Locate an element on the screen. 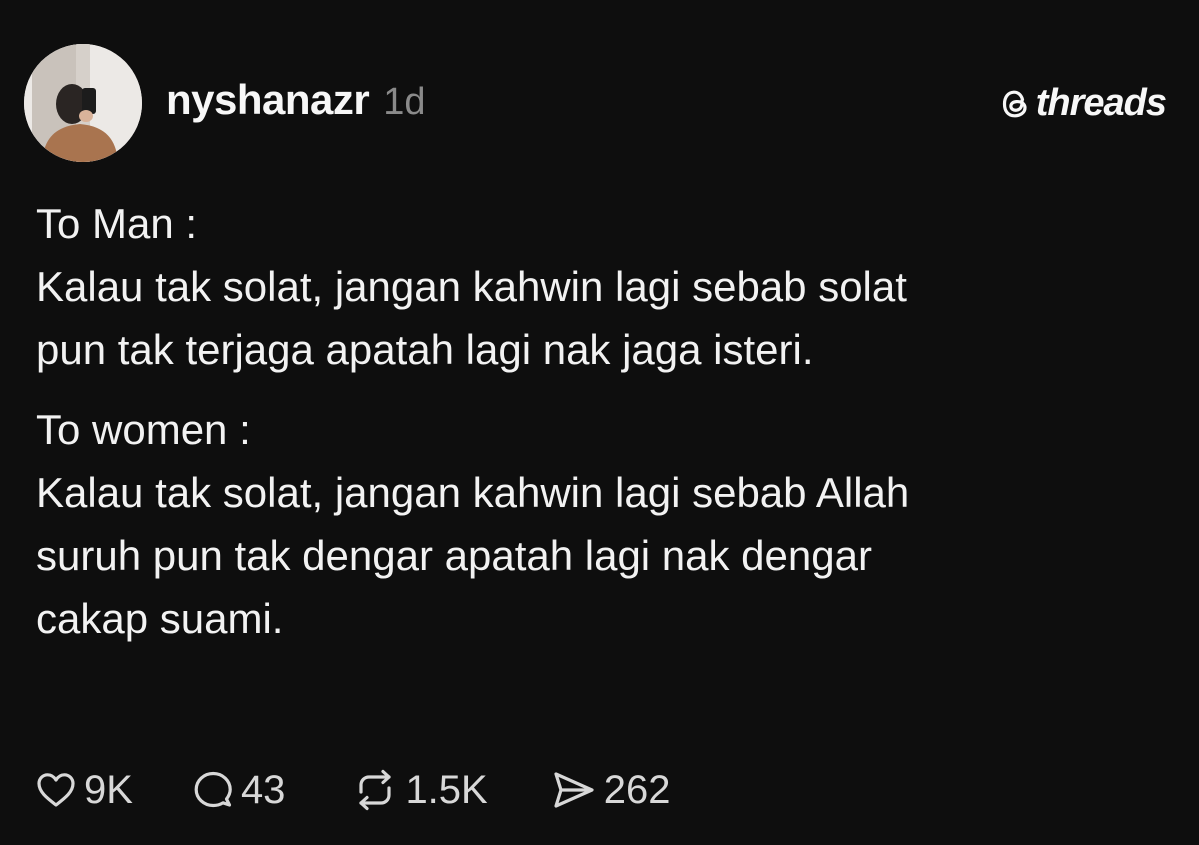  avatar-photo-icon is located at coordinates (83, 103).